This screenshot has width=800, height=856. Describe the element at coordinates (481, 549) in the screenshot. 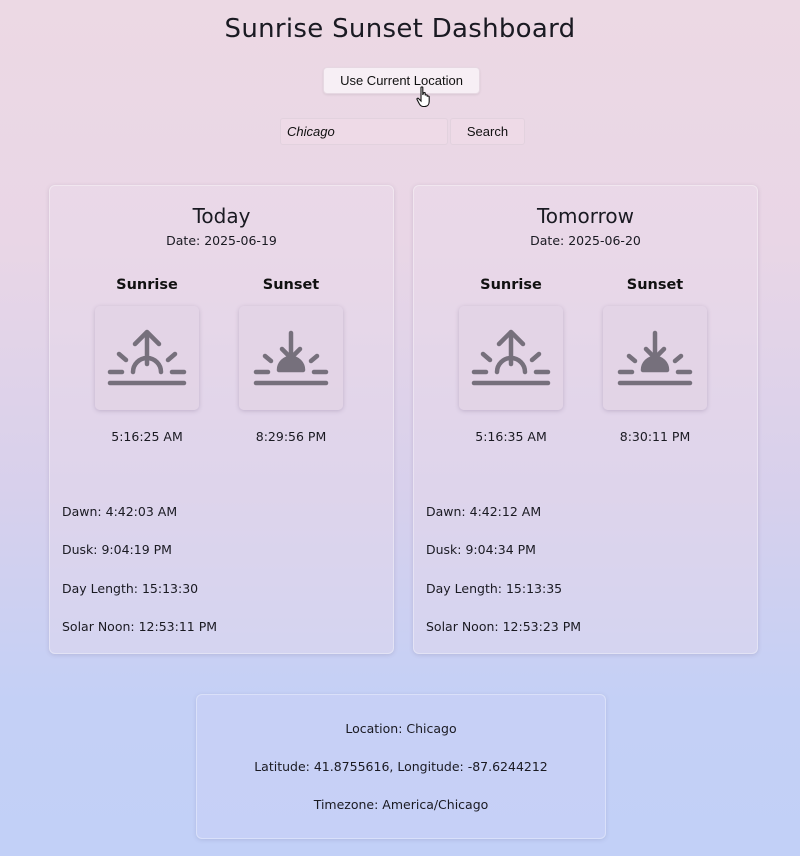

I see `dusk-time: Dusk: 9:04:34 PM` at that location.